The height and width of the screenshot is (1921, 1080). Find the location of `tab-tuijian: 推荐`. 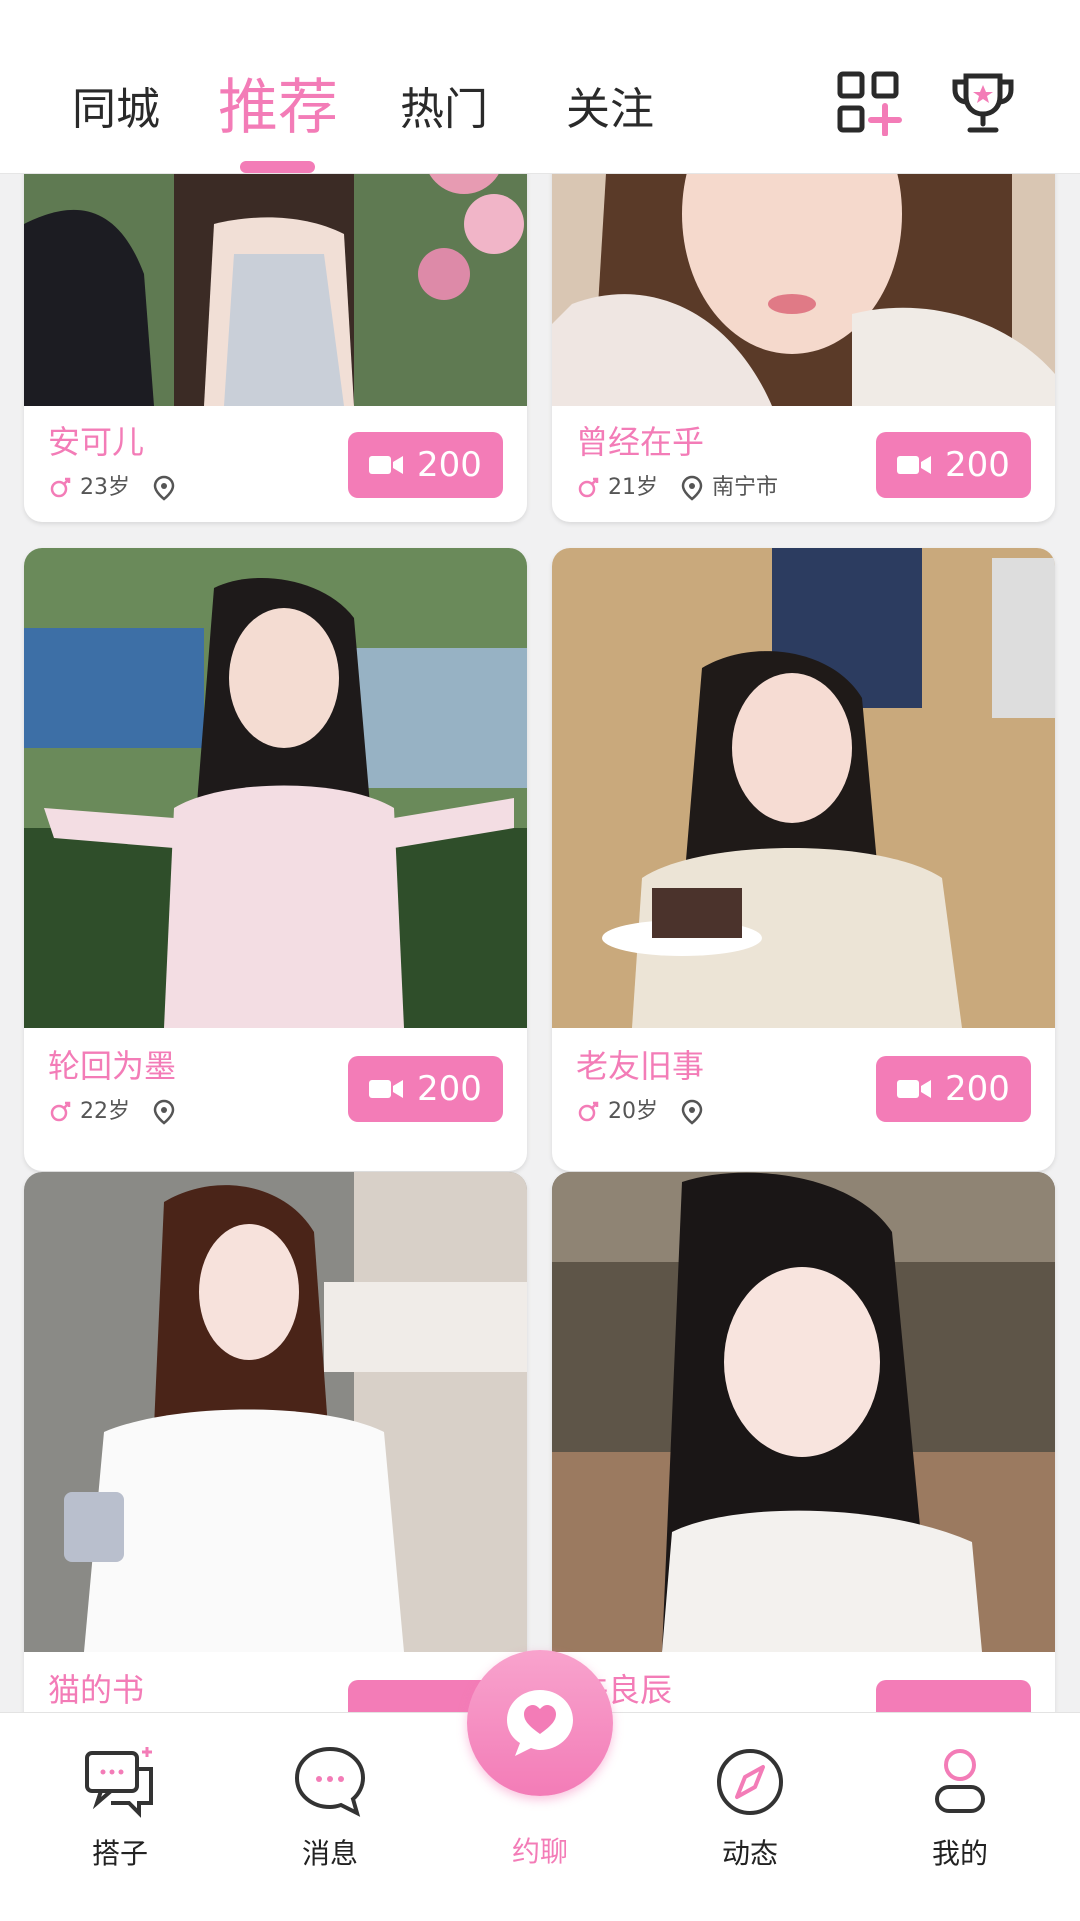

tab-tuijian: 推荐 is located at coordinates (278, 108).